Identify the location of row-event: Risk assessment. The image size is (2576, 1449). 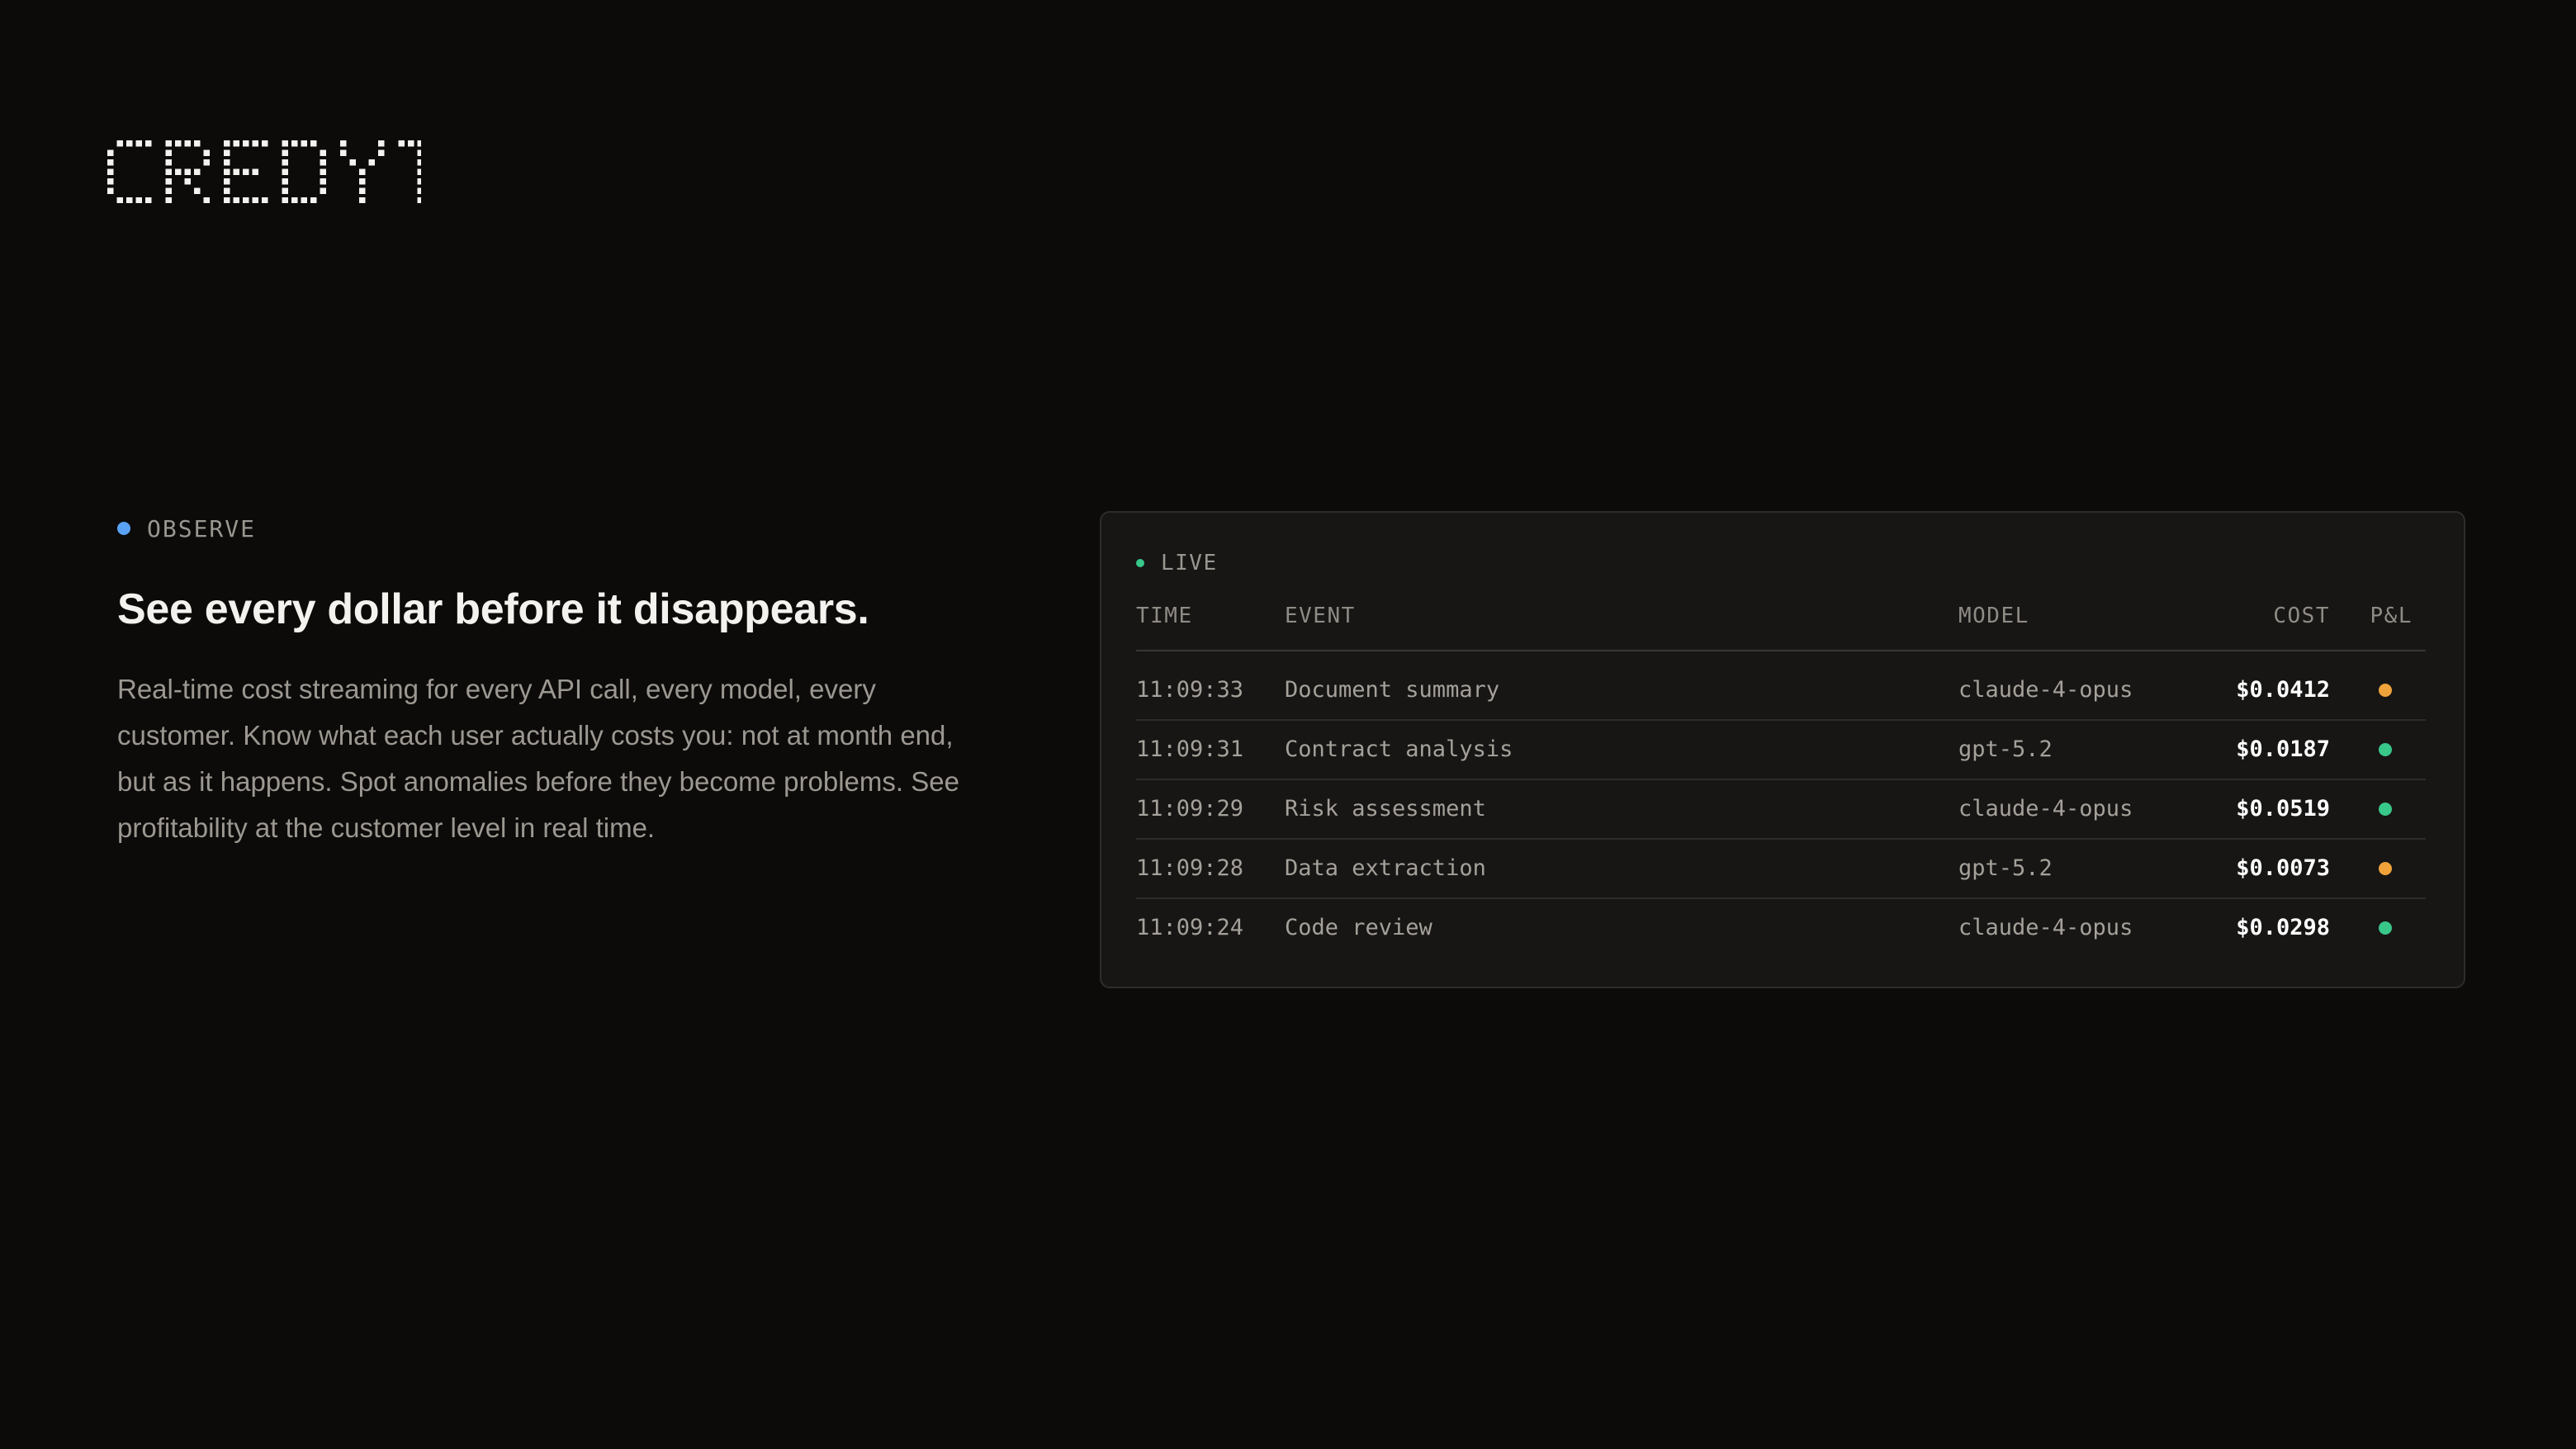
(1385, 809).